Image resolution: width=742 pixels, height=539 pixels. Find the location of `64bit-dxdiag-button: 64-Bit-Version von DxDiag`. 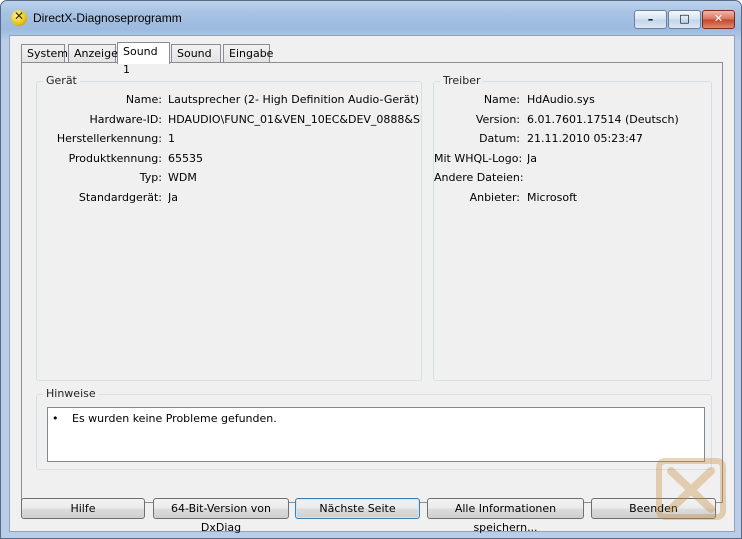

64bit-dxdiag-button: 64-Bit-Version von DxDiag is located at coordinates (221, 516).